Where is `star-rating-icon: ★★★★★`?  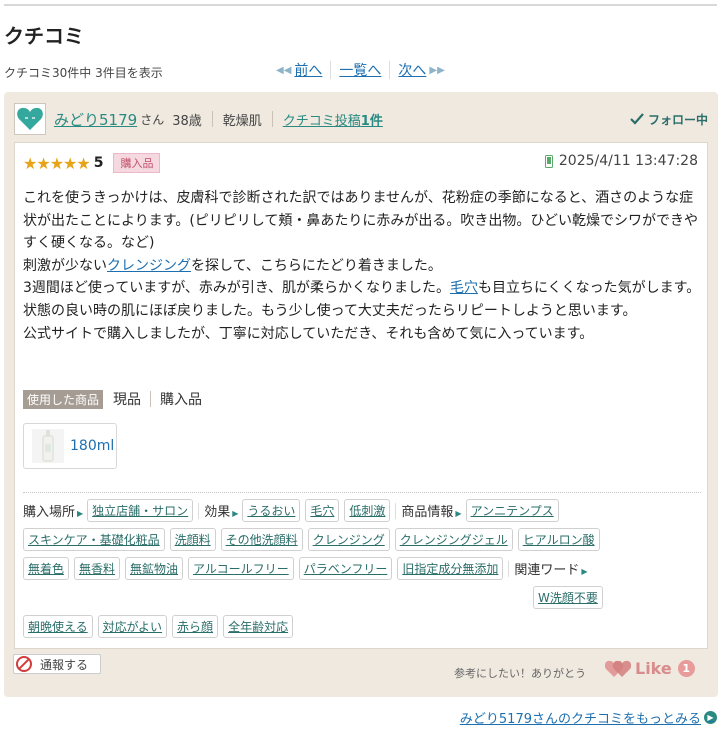 star-rating-icon: ★★★★★ is located at coordinates (57, 163).